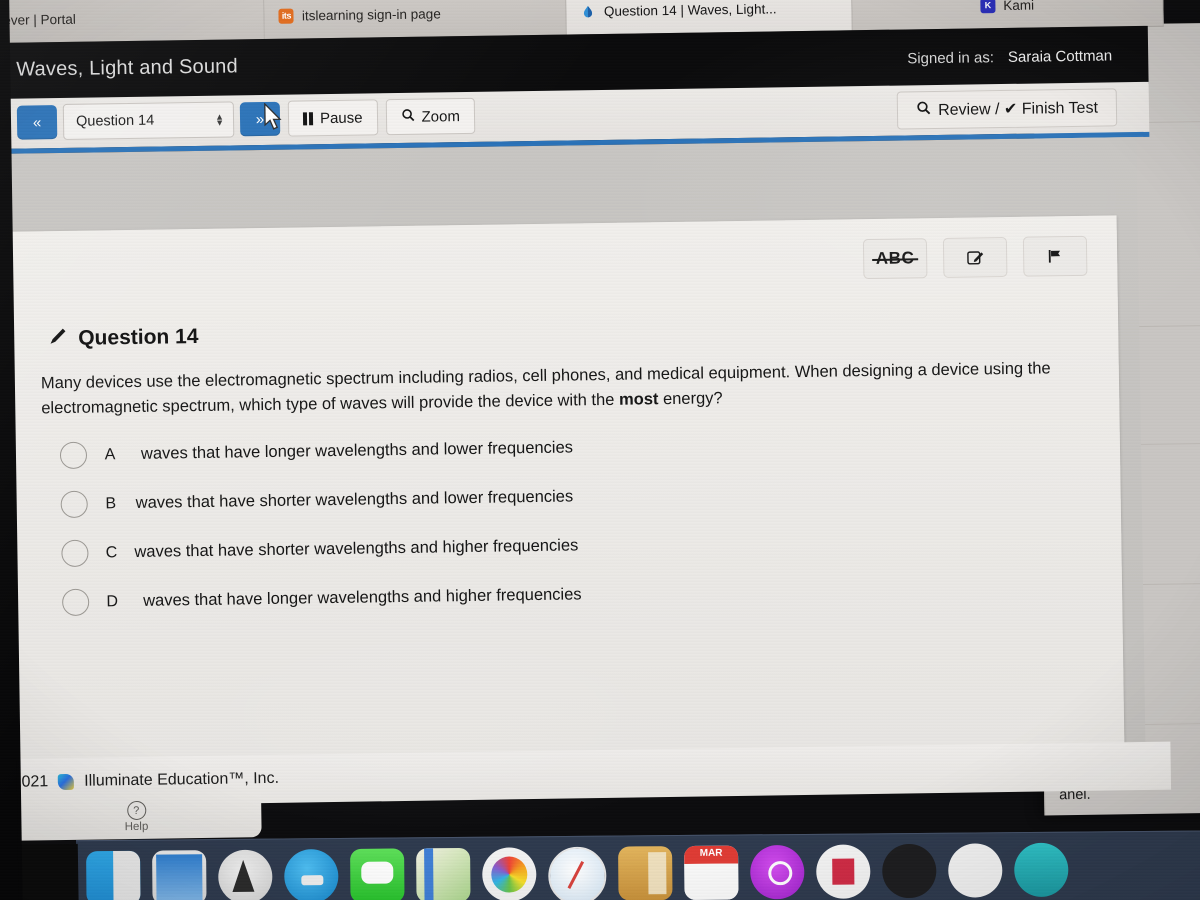  What do you see at coordinates (133, 22) in the screenshot?
I see `browser-tab-clever: C Clever | Portal` at bounding box center [133, 22].